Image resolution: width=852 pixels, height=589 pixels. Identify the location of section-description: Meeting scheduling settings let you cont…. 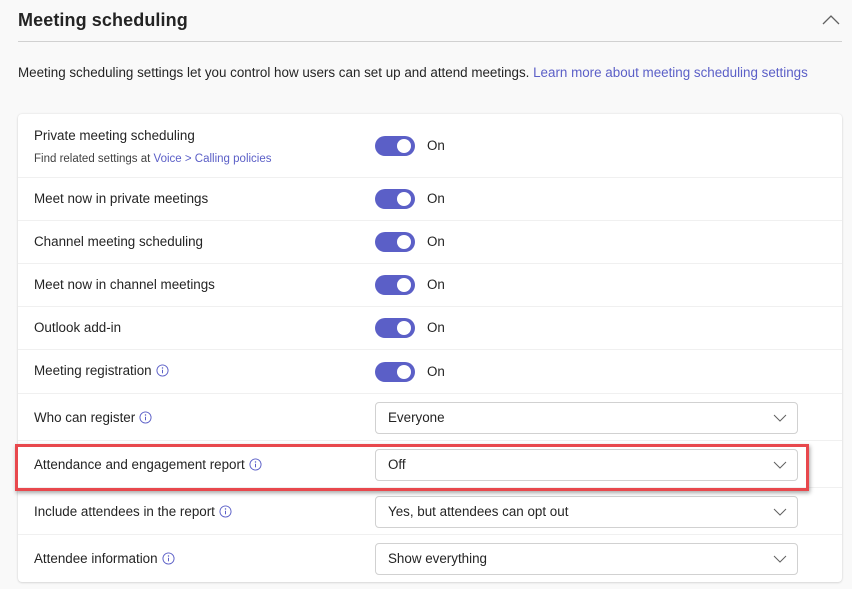
(418, 73).